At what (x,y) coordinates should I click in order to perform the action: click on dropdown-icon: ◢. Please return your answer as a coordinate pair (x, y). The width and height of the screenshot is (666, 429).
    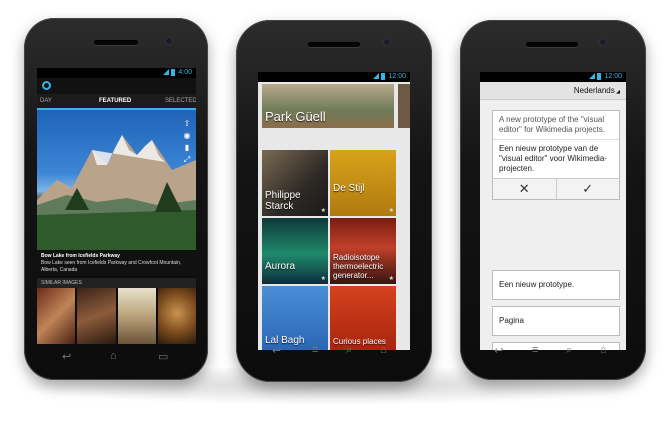
    Looking at the image, I should click on (617, 92).